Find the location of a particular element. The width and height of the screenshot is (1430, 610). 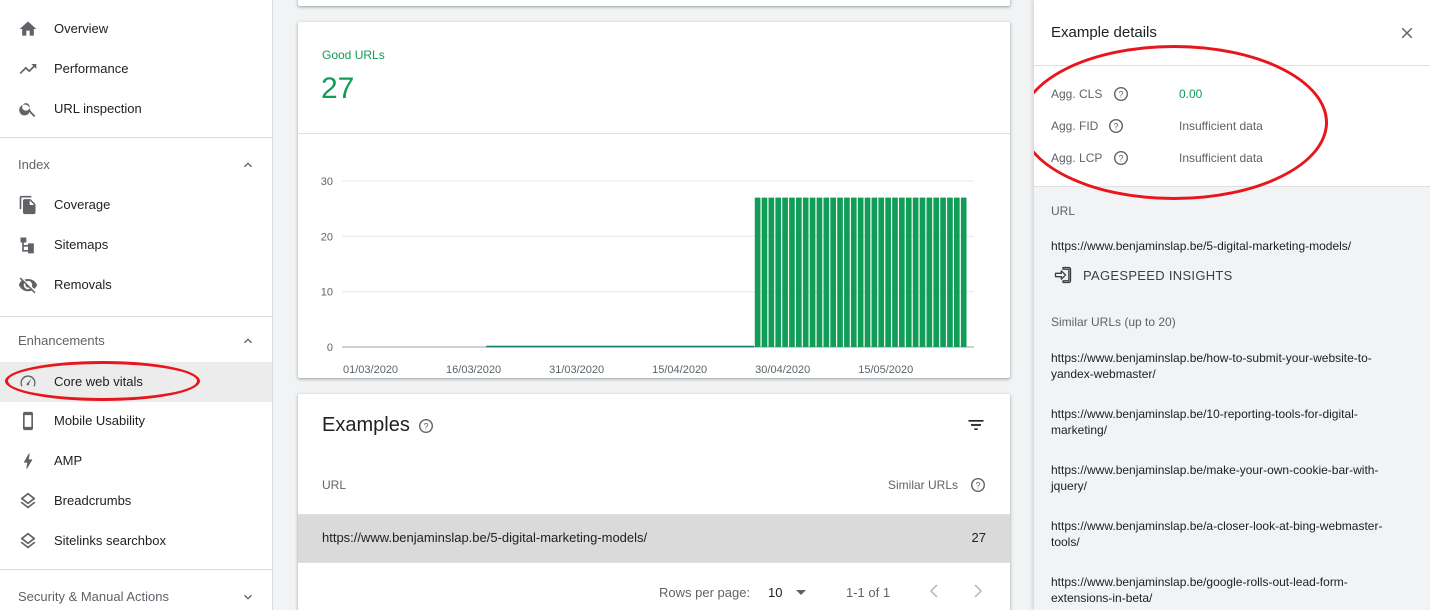

close-icon is located at coordinates (1407, 33).